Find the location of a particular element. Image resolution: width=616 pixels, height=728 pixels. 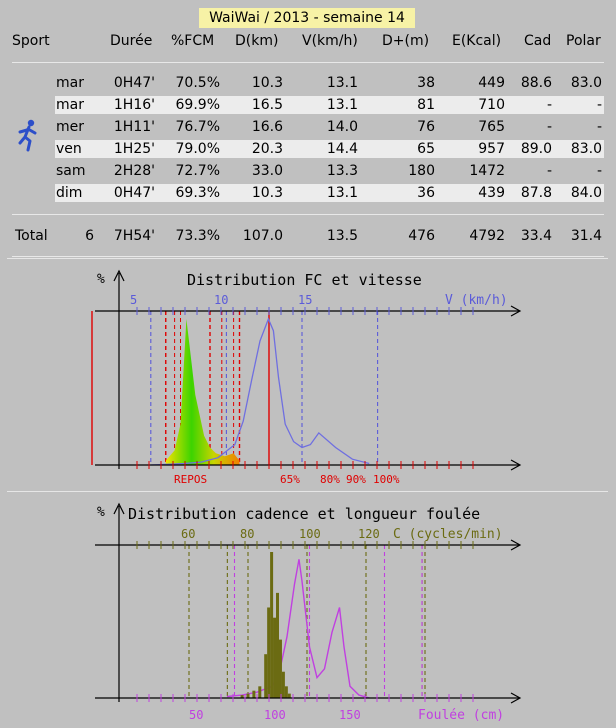

header-polar: Polar is located at coordinates (583, 41).